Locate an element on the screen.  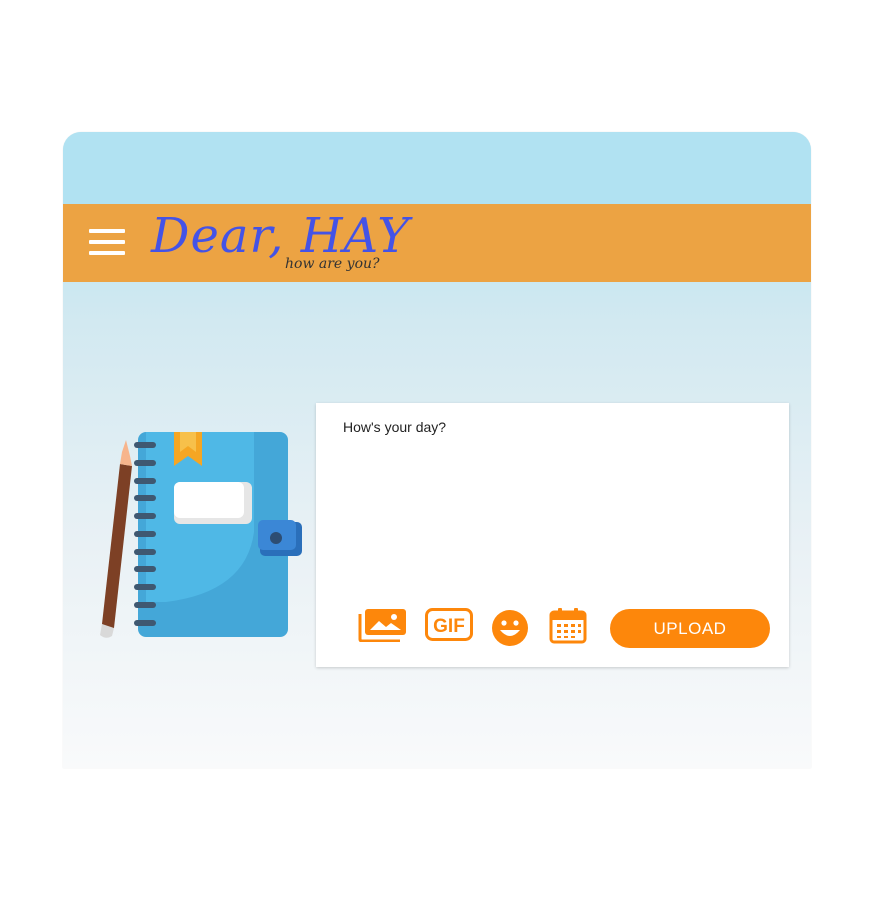
calendar-icon is located at coordinates (568, 628).